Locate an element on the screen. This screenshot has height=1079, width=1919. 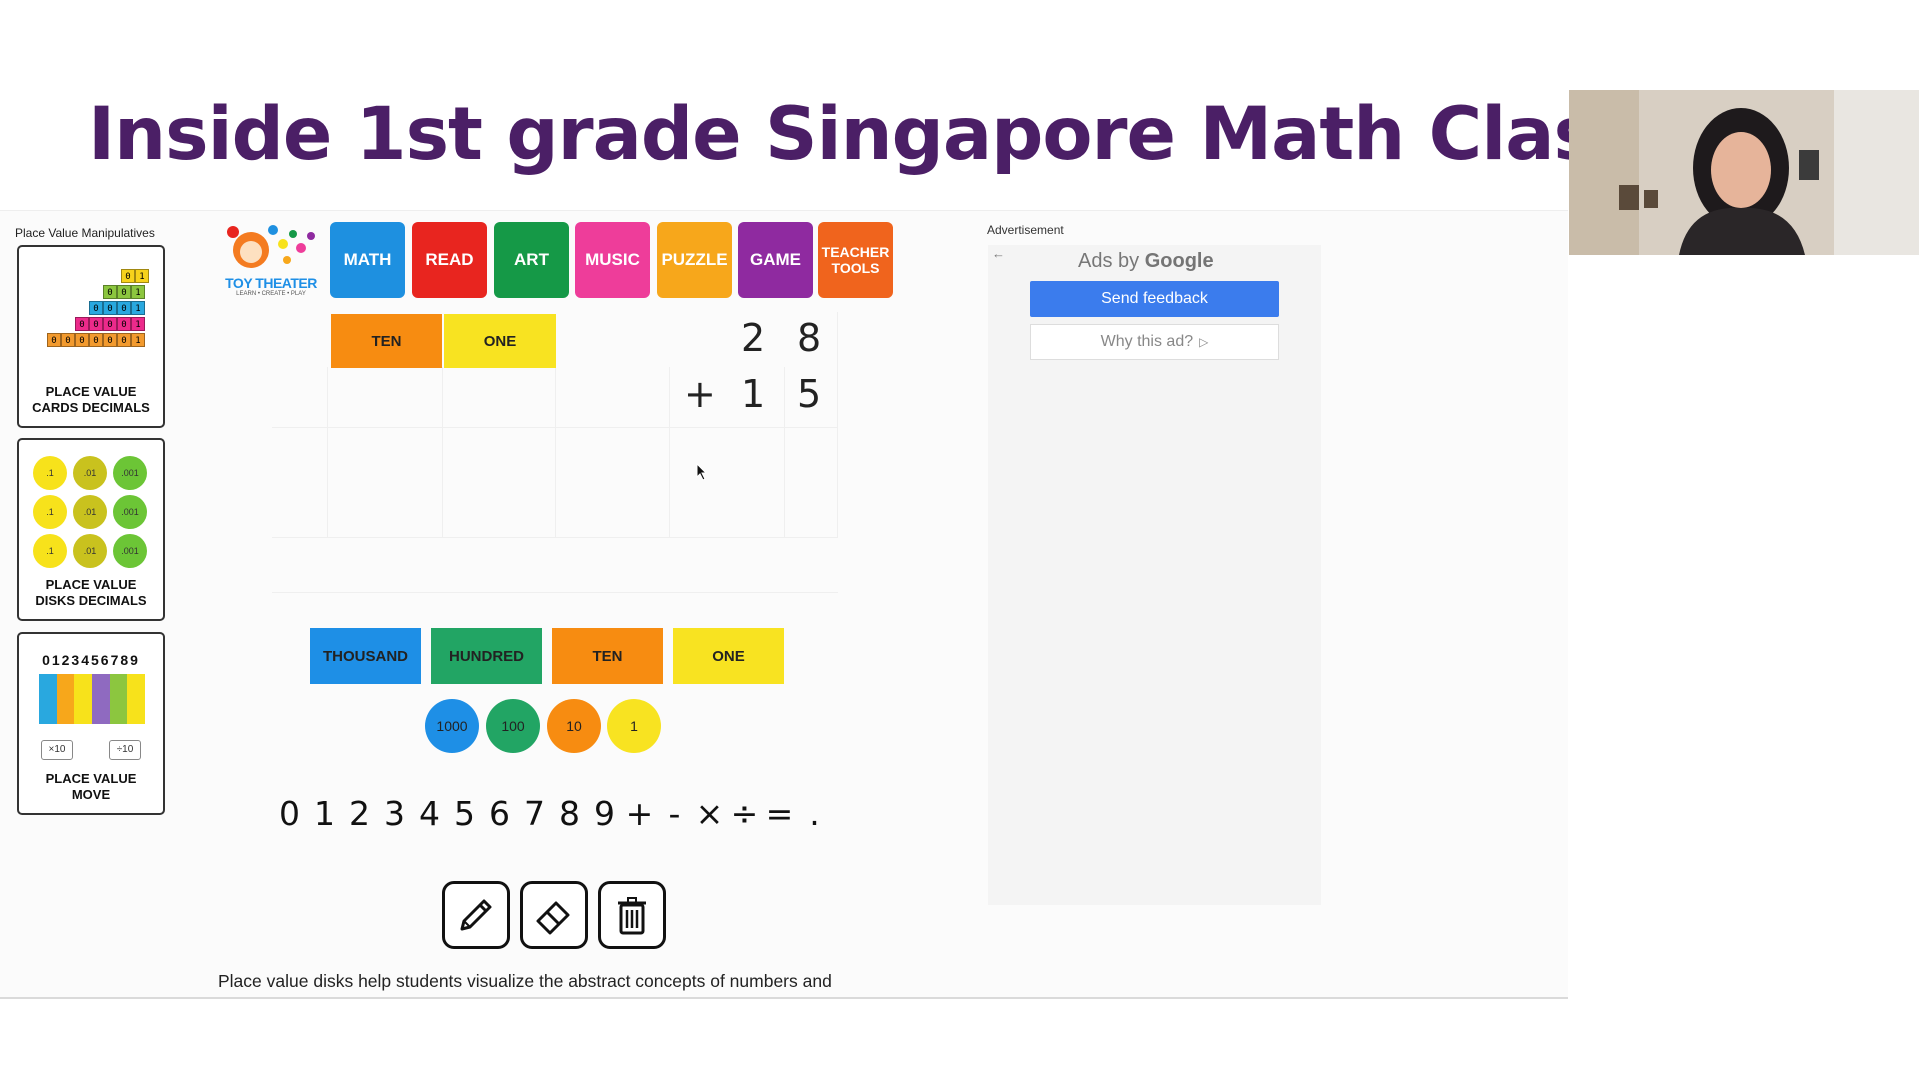
chip-one: ONE is located at coordinates (728, 656).